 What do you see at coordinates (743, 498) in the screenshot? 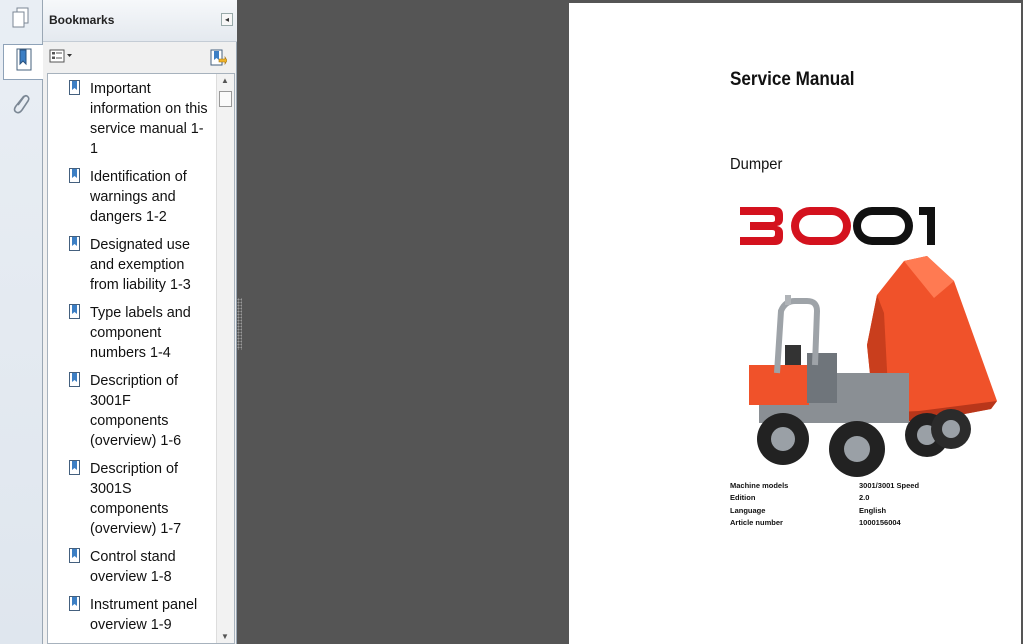
I see `spec-label: Edition` at bounding box center [743, 498].